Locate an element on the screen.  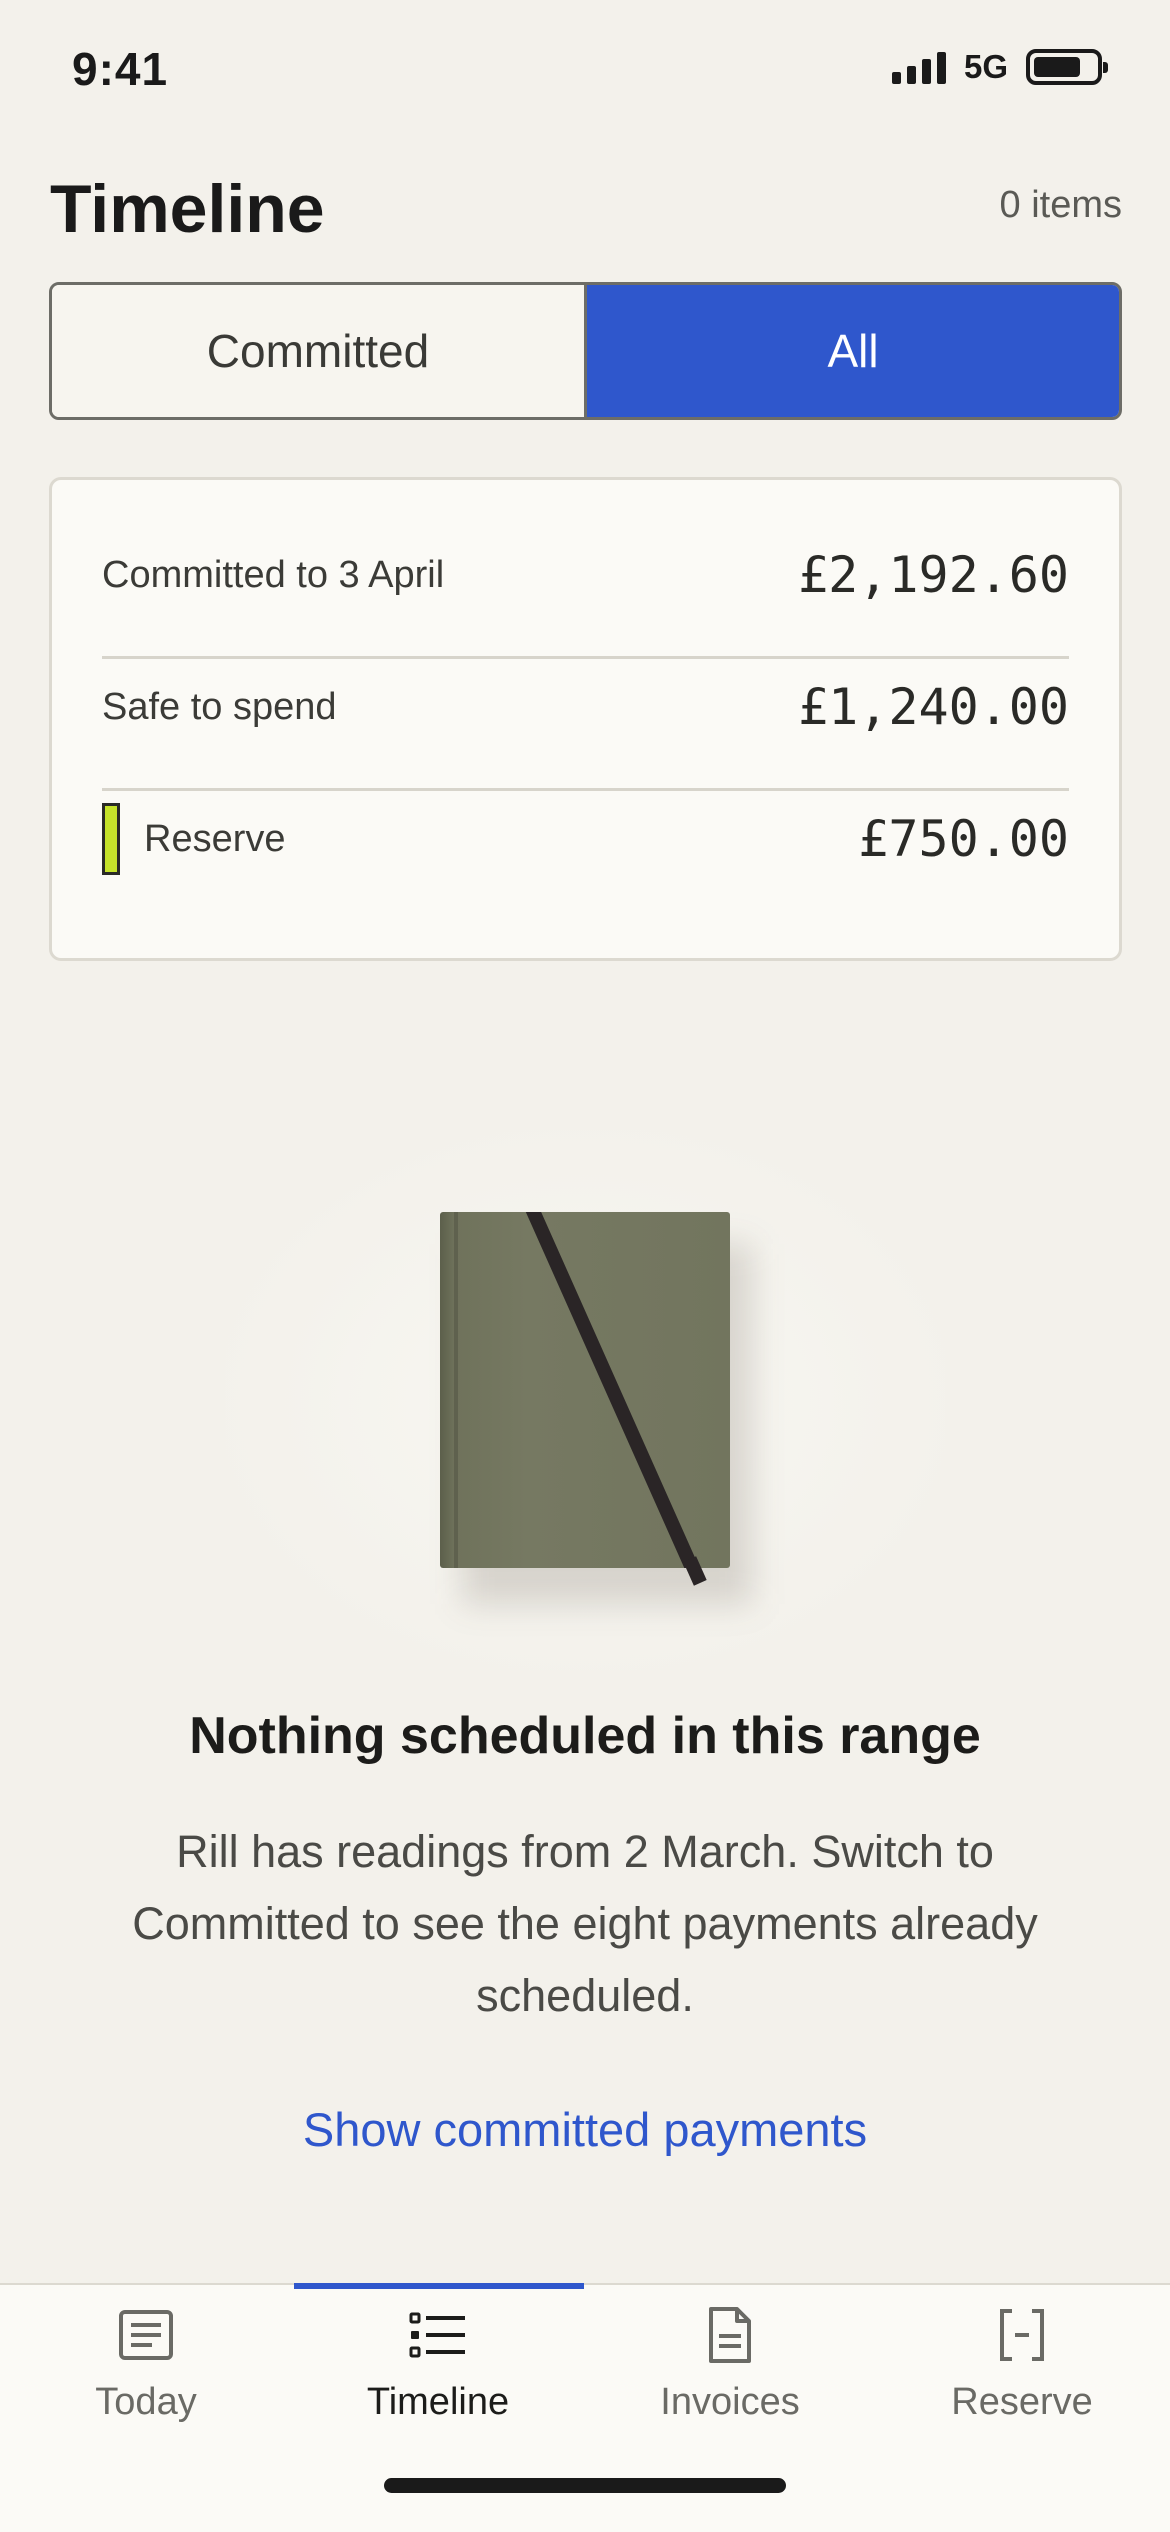
notebook-strap is located at coordinates (610, 1390).